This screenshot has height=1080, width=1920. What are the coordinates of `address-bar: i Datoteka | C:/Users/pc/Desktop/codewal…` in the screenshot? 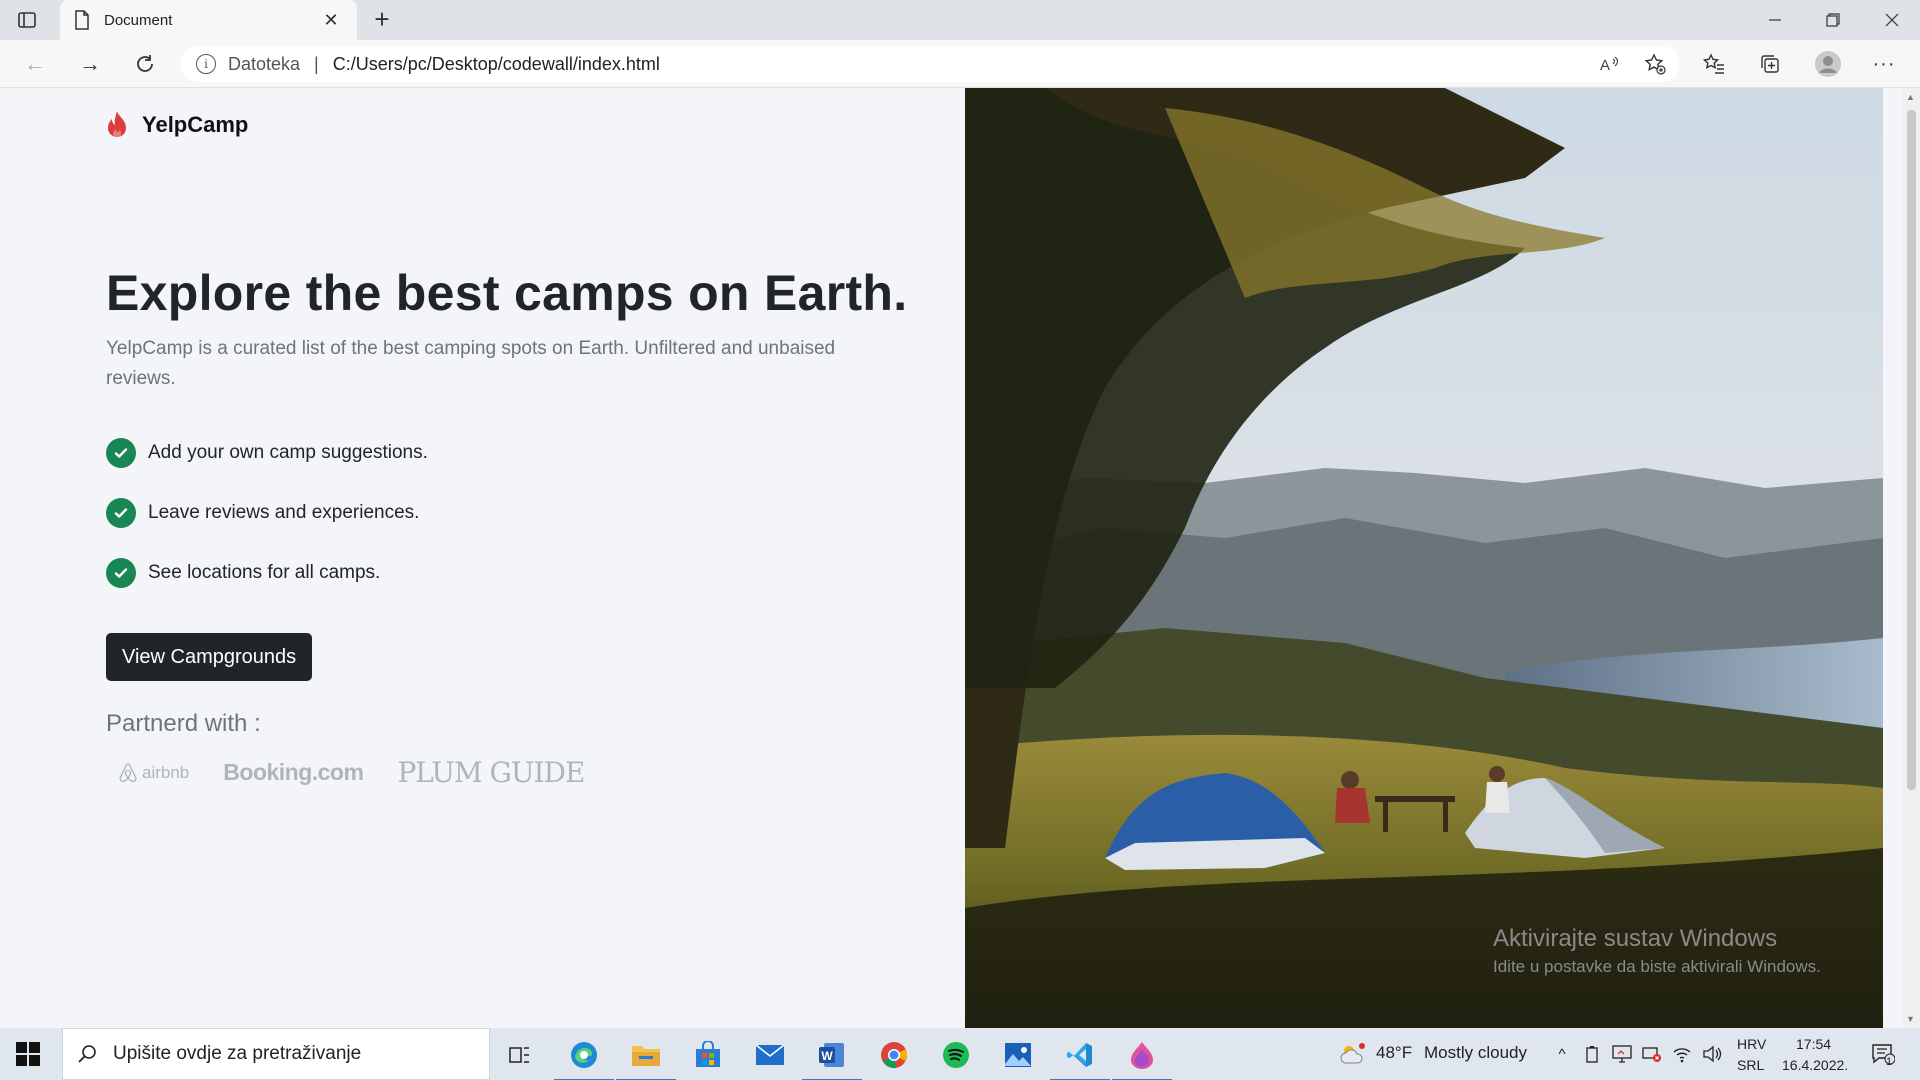 It's located at (930, 64).